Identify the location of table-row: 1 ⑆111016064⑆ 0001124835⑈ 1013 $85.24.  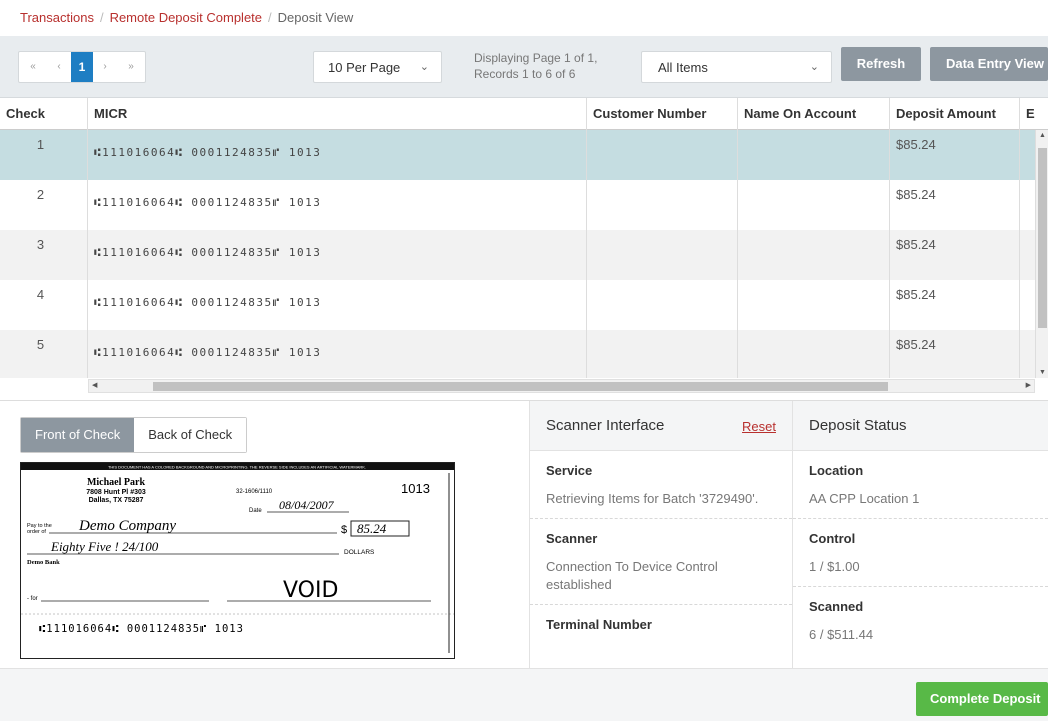
(517, 155).